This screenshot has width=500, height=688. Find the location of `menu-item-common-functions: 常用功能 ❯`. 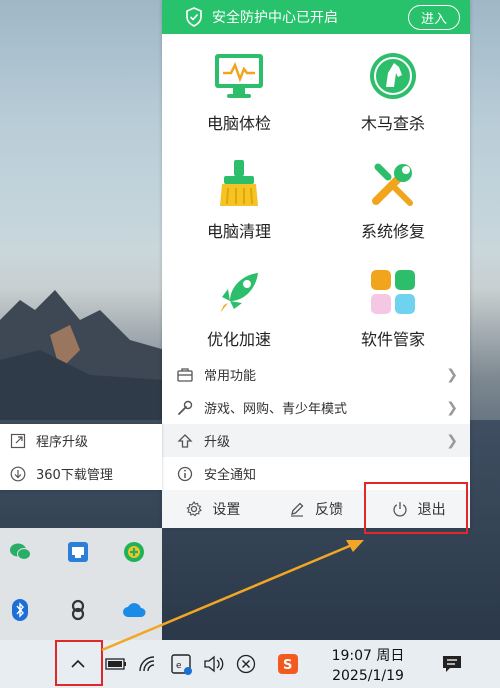

menu-item-common-functions: 常用功能 ❯ is located at coordinates (316, 374).